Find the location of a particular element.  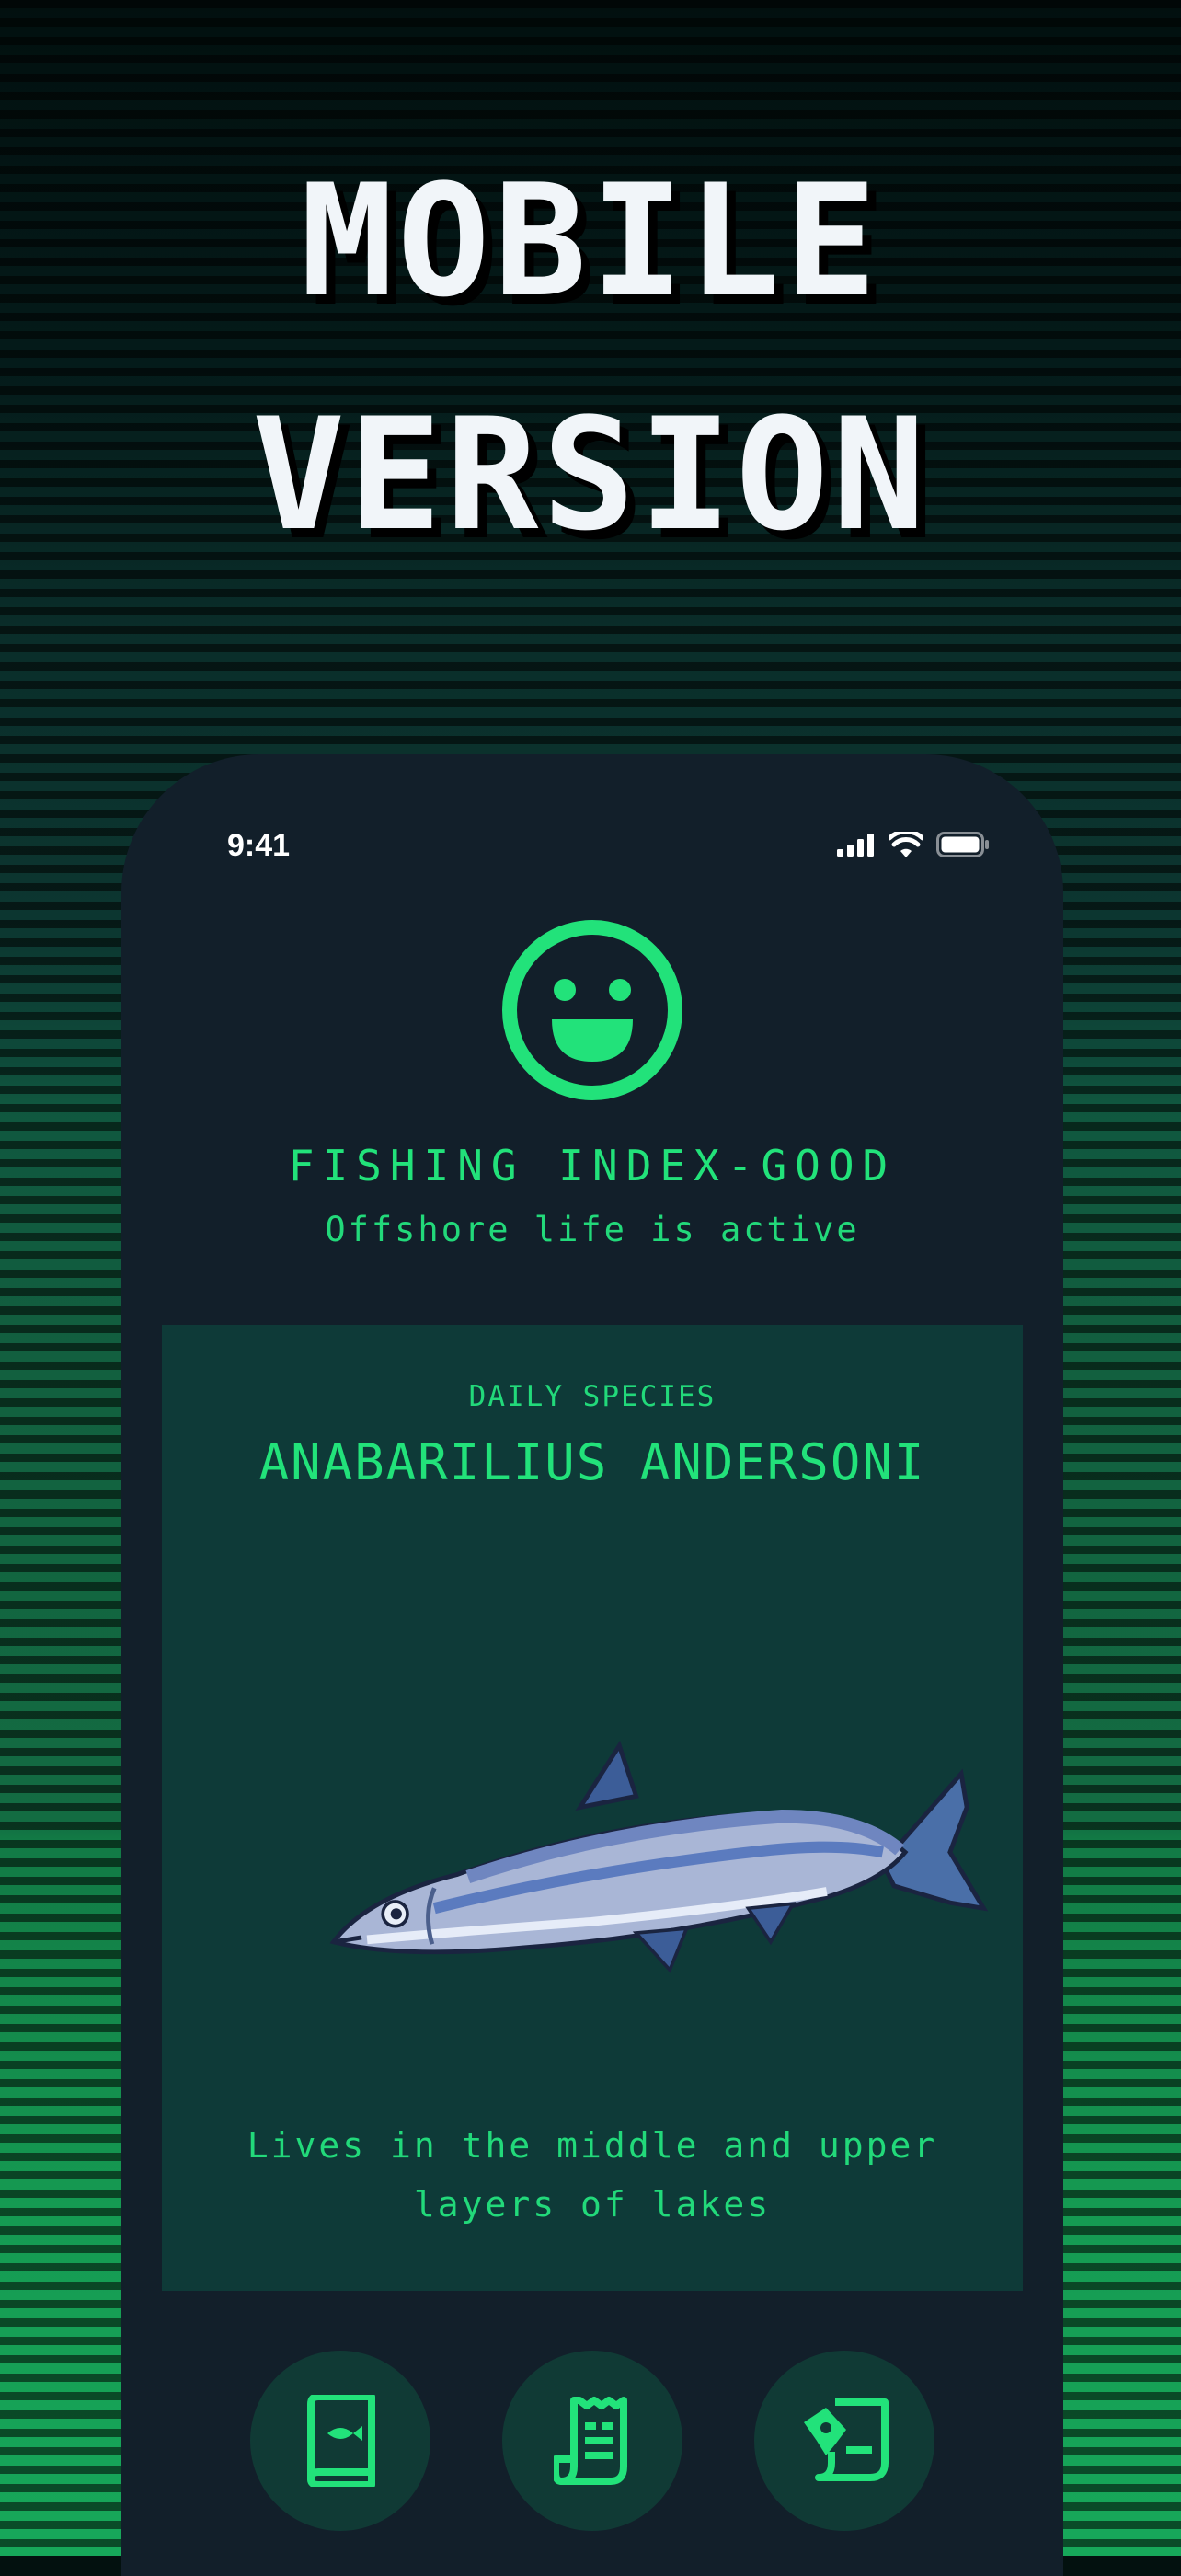

receipt-icon is located at coordinates (590, 2441).